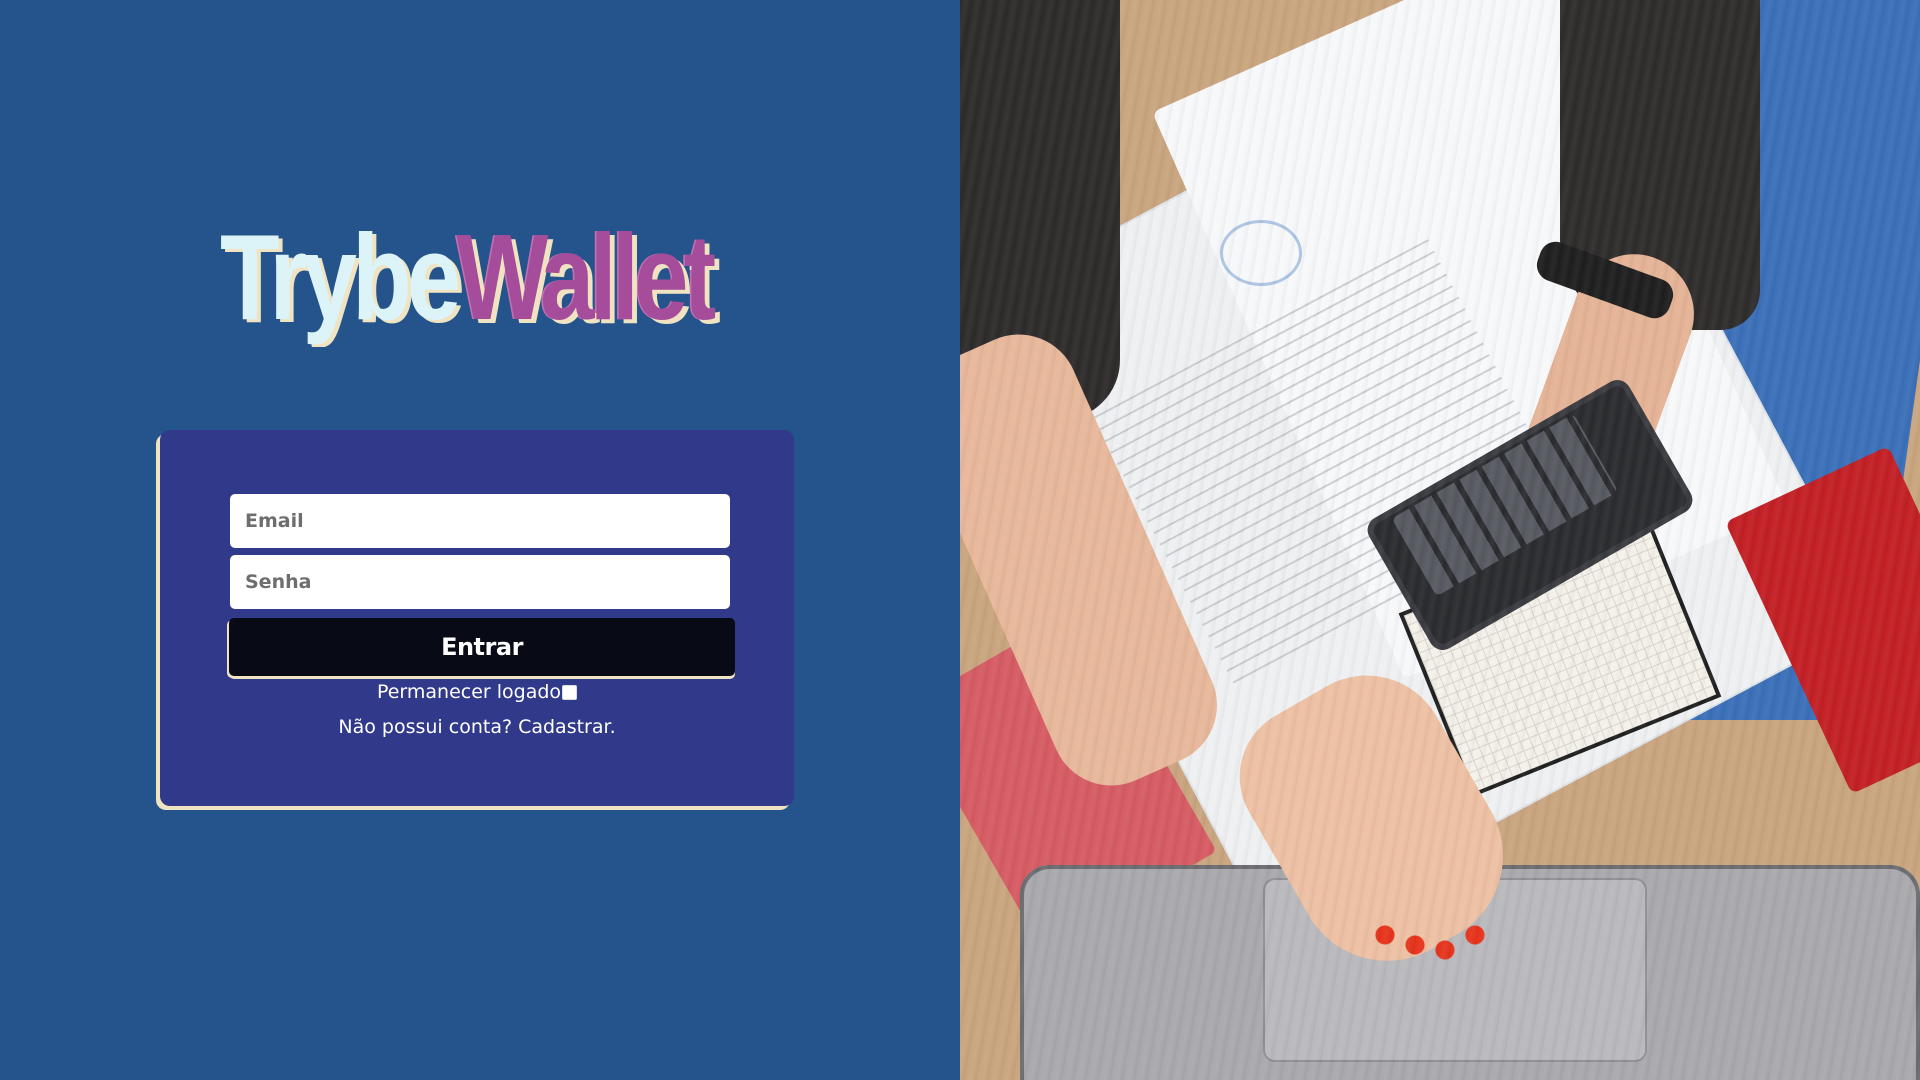 This screenshot has width=1920, height=1080. Describe the element at coordinates (570, 692) in the screenshot. I see `remember-me-checkbox` at that location.